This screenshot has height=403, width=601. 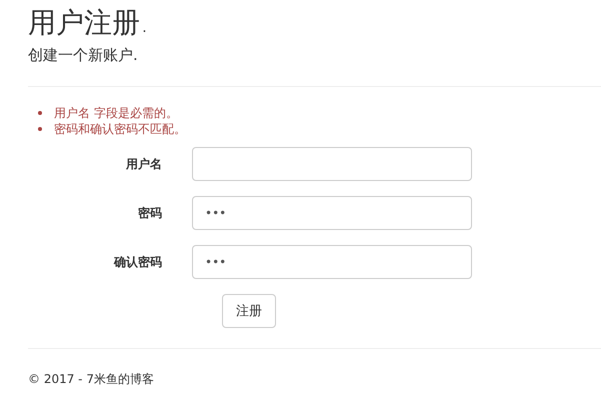 What do you see at coordinates (249, 311) in the screenshot?
I see `register-button: 注册` at bounding box center [249, 311].